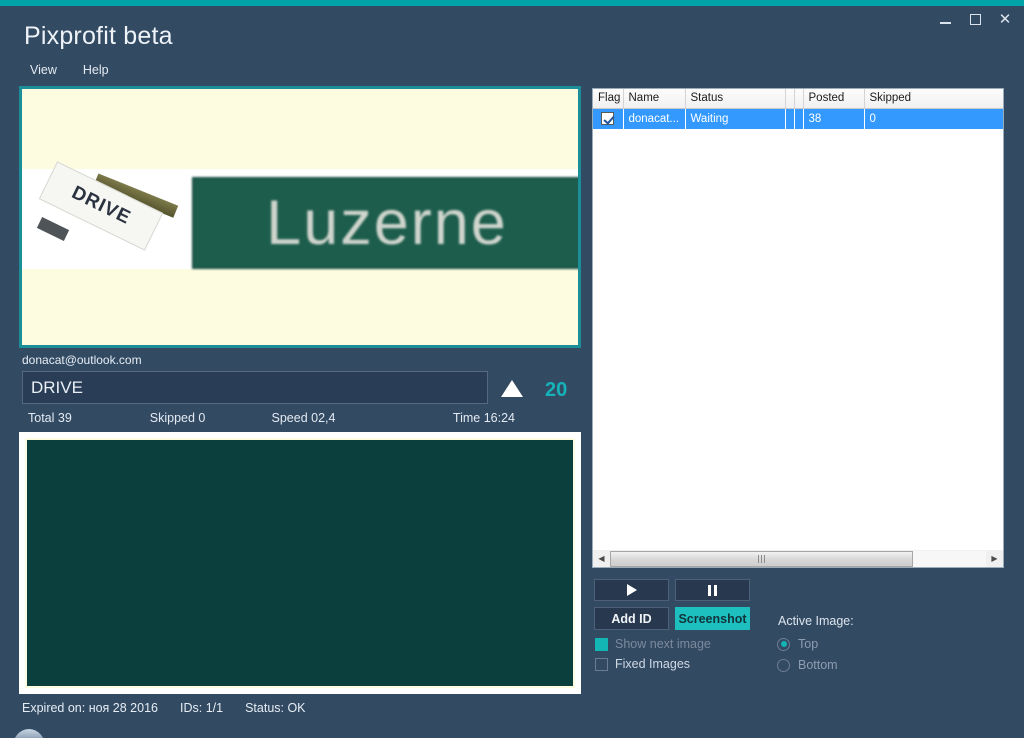  Describe the element at coordinates (933, 99) in the screenshot. I see `column-header-skipped: Skipped` at that location.